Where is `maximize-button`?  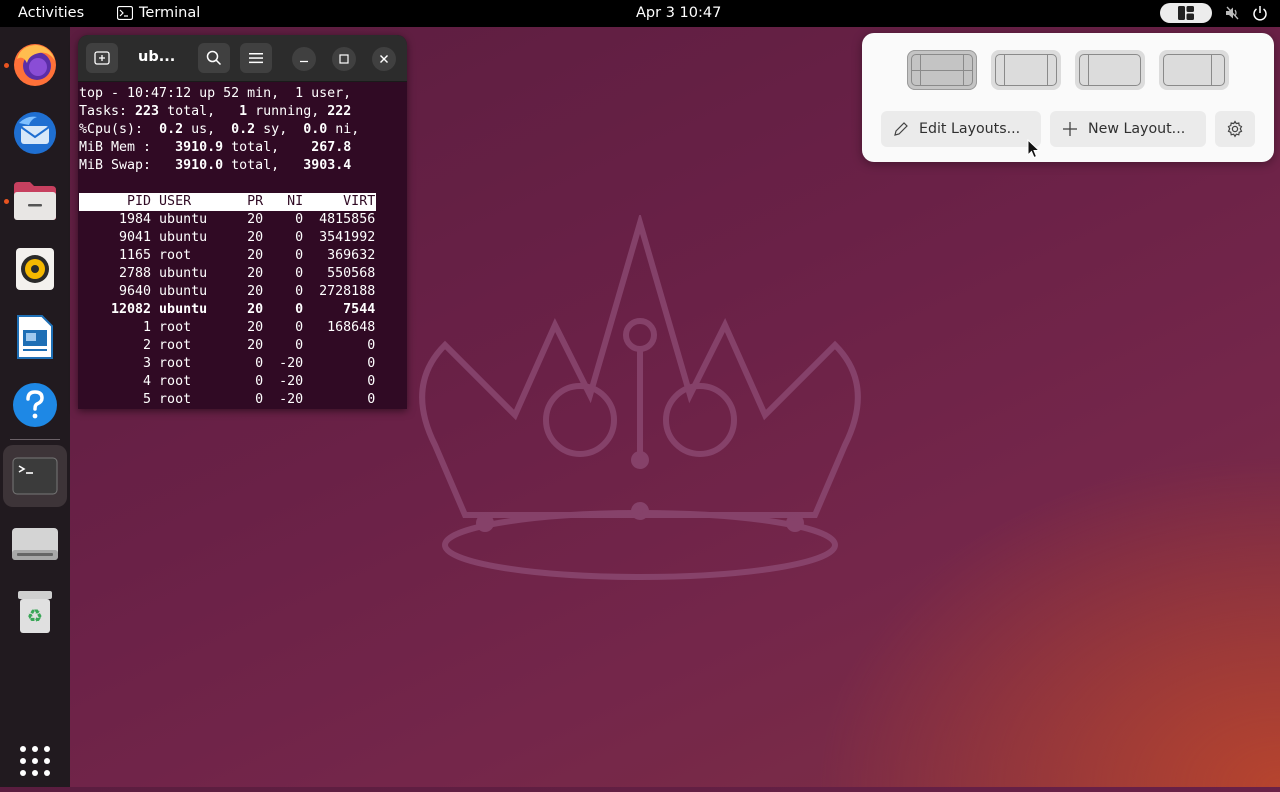
maximize-button is located at coordinates (344, 59).